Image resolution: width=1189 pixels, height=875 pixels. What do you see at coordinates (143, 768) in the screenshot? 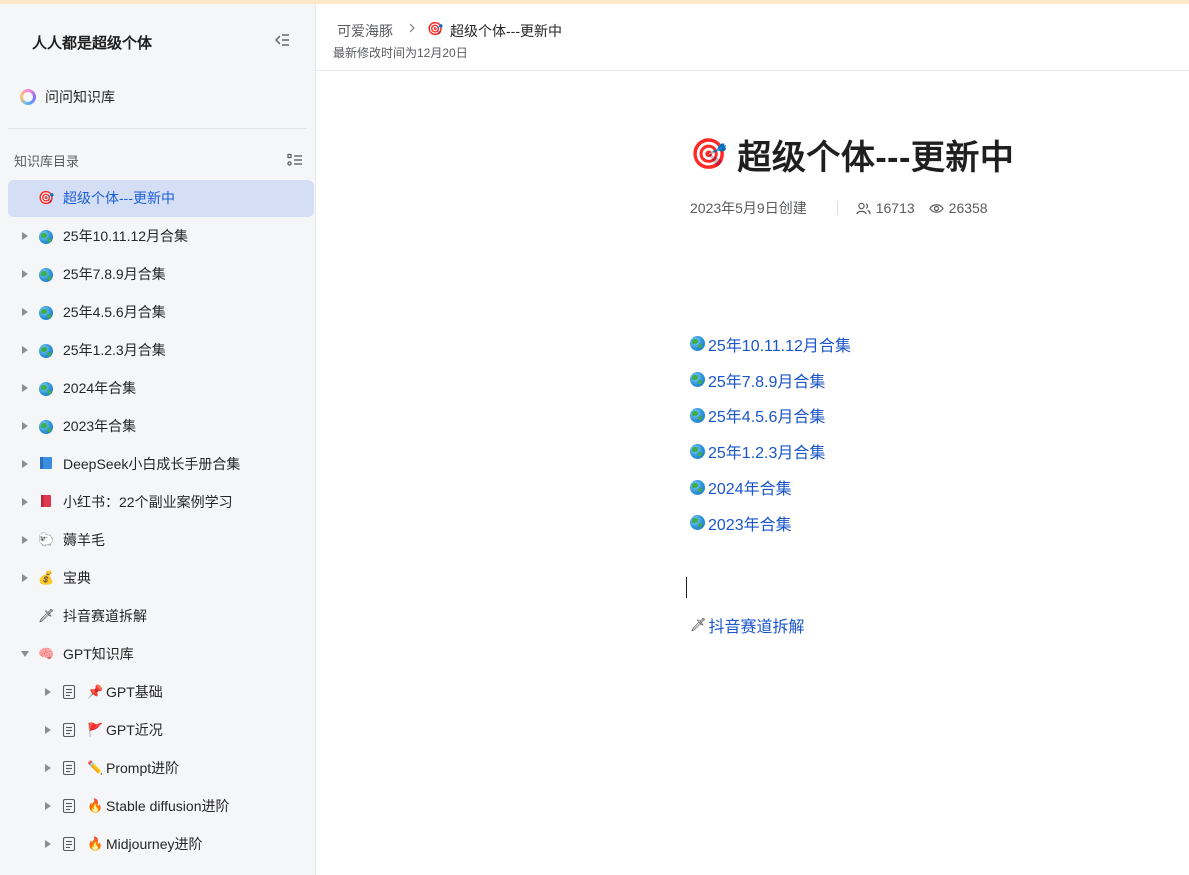
I see `tree-item-label: Prompt进阶` at bounding box center [143, 768].